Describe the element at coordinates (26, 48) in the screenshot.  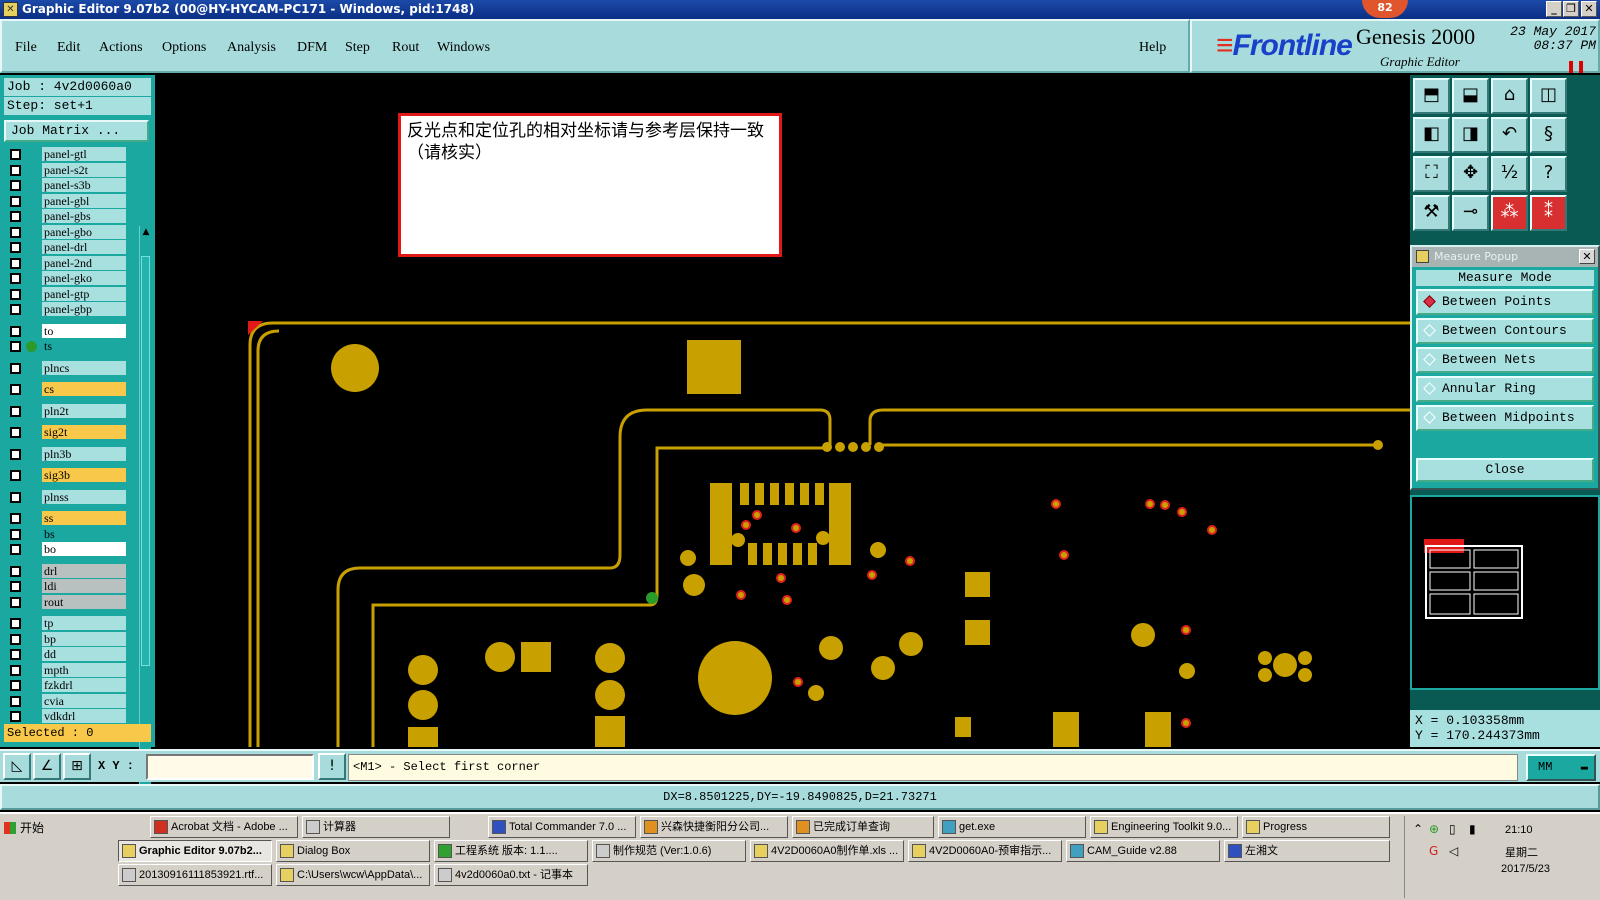
I see `menu-file: File` at that location.